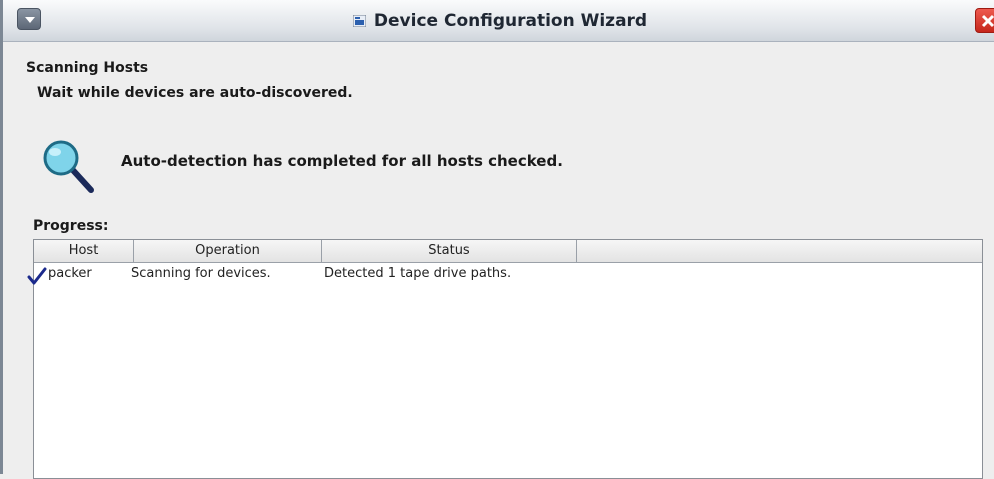  Describe the element at coordinates (510, 20) in the screenshot. I see `window-title: Device Configuration Wizard` at that location.